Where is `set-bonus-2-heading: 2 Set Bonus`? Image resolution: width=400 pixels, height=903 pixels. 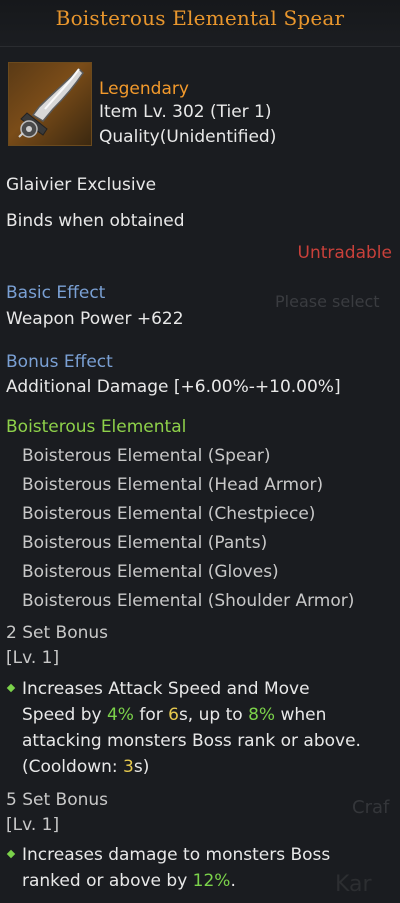
set-bonus-2-heading: 2 Set Bonus is located at coordinates (57, 633).